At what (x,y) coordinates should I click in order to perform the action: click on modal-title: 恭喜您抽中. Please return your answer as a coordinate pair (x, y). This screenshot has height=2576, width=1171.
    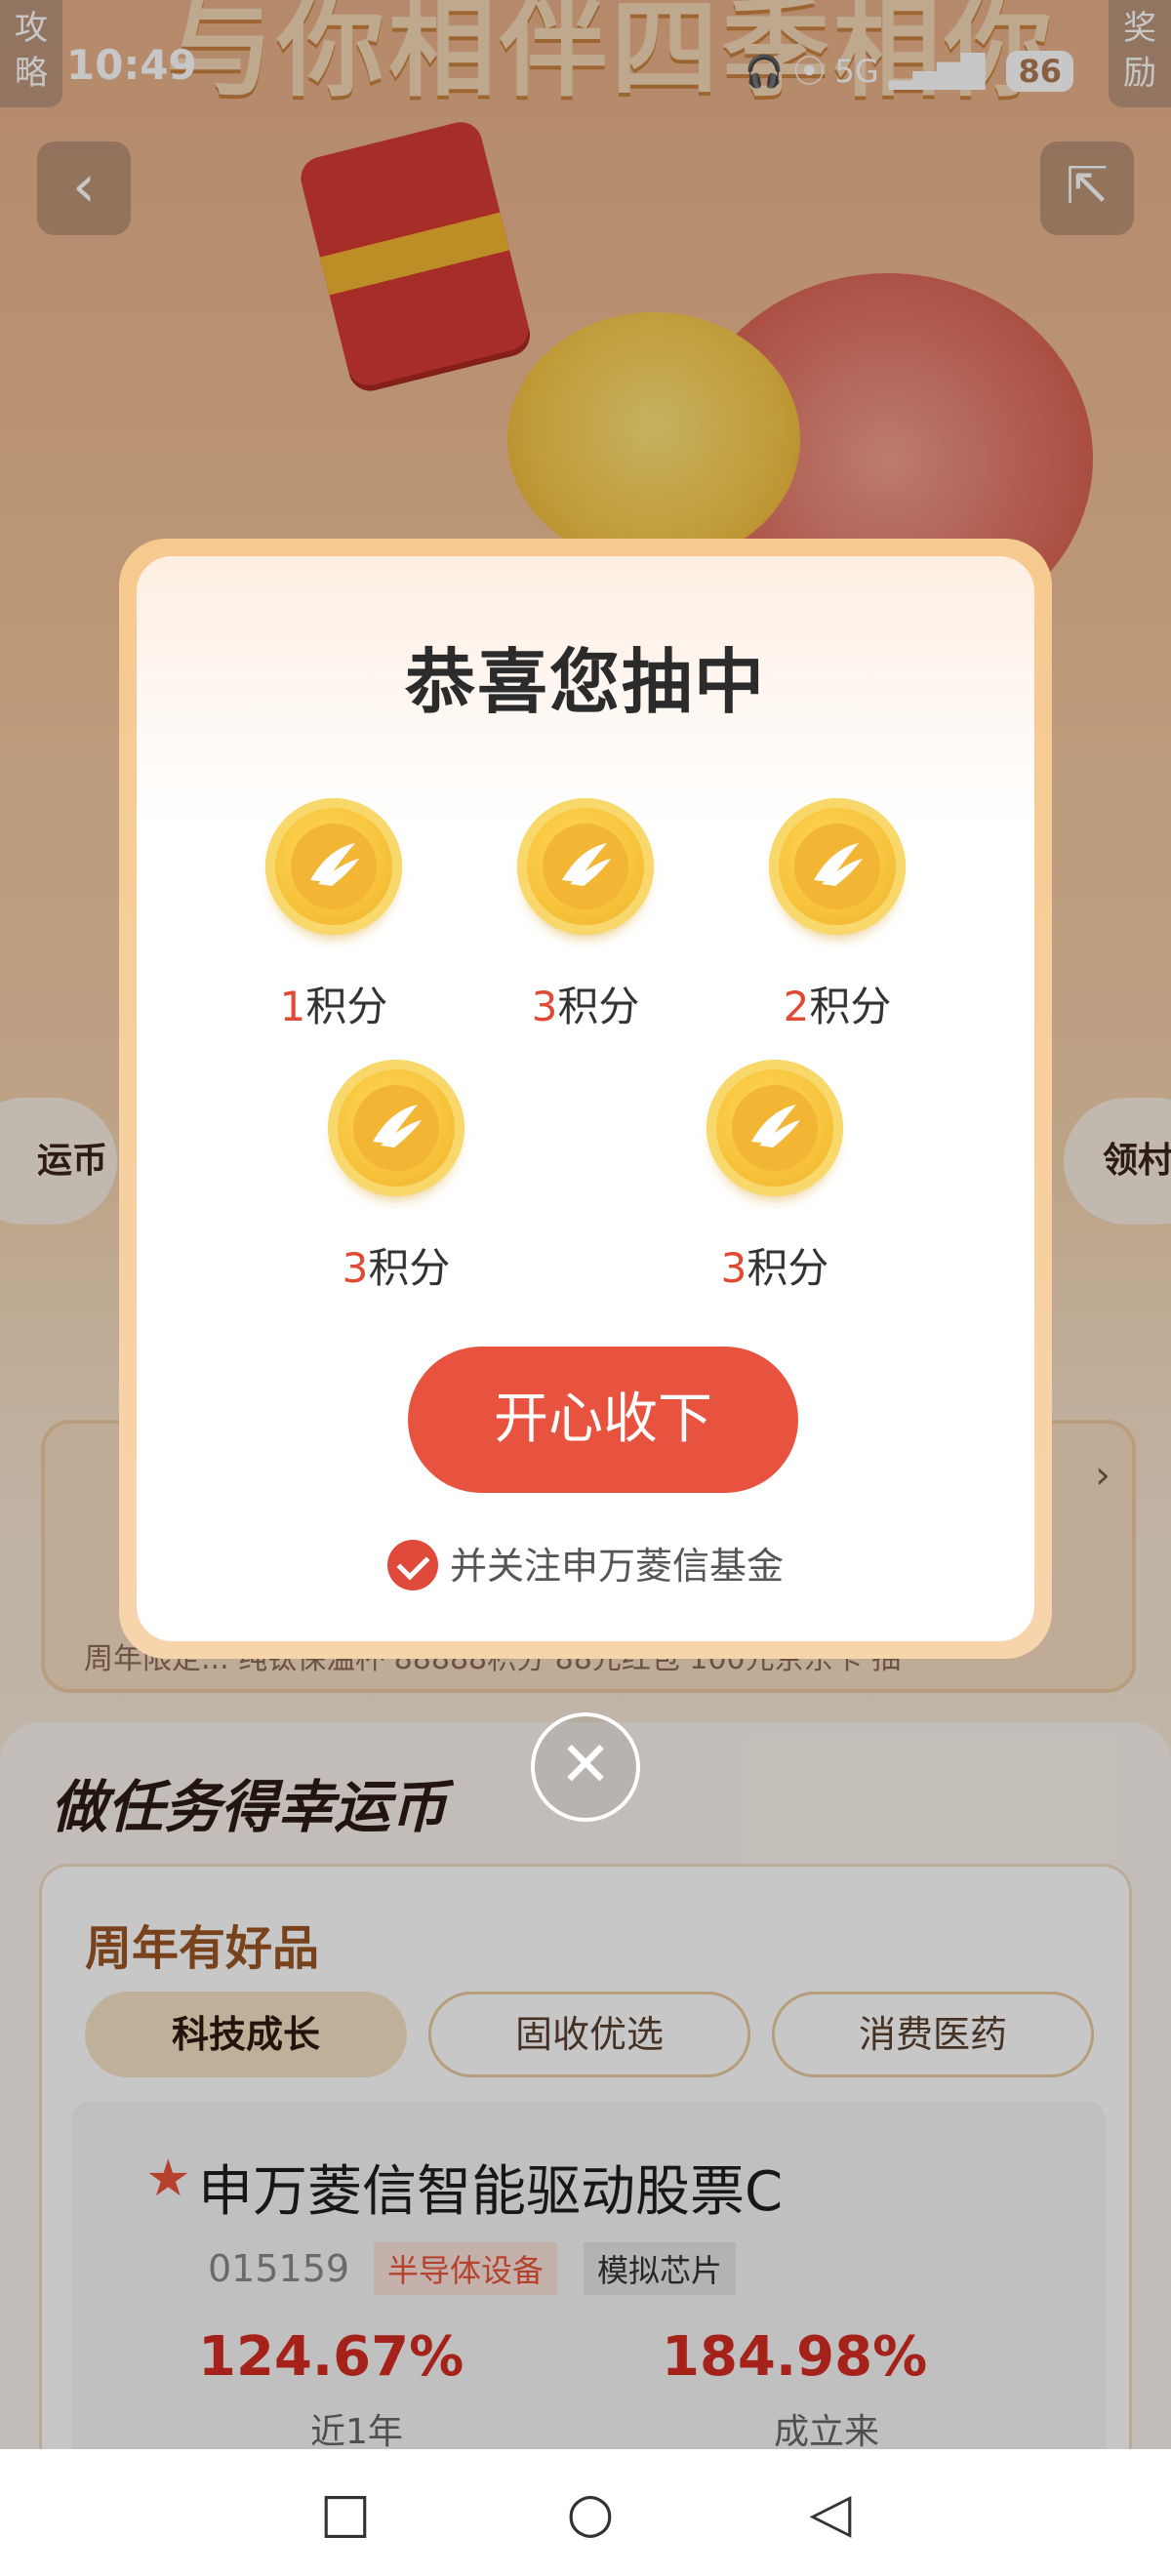
    Looking at the image, I should click on (585, 682).